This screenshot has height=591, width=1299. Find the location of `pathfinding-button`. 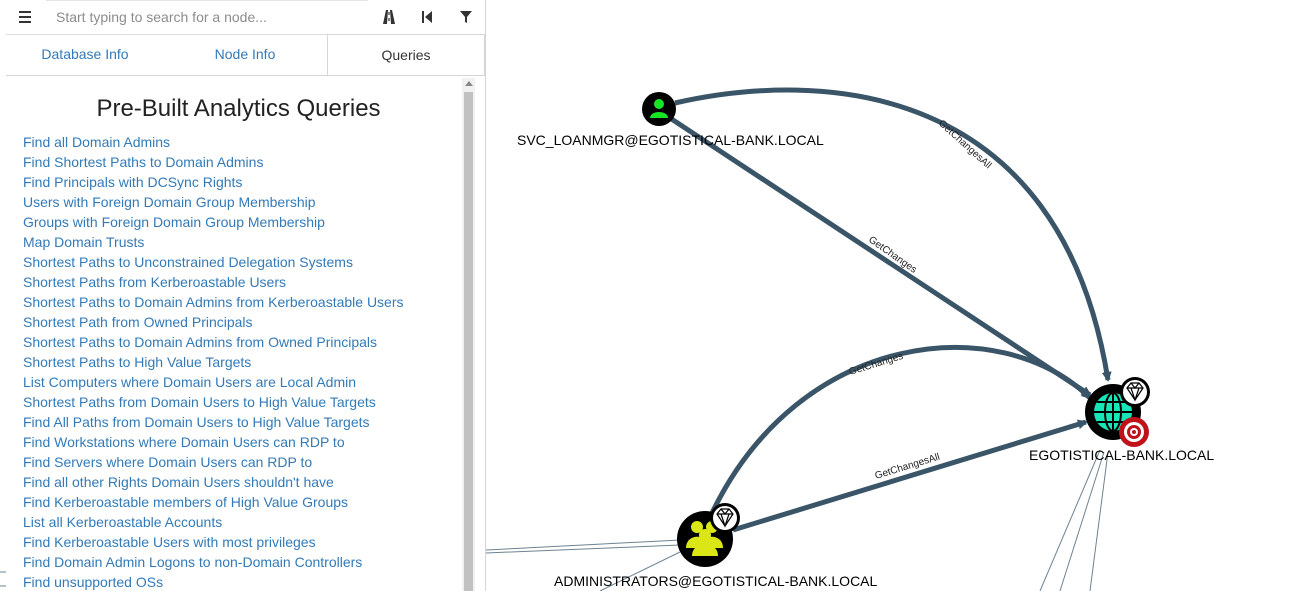

pathfinding-button is located at coordinates (389, 17).